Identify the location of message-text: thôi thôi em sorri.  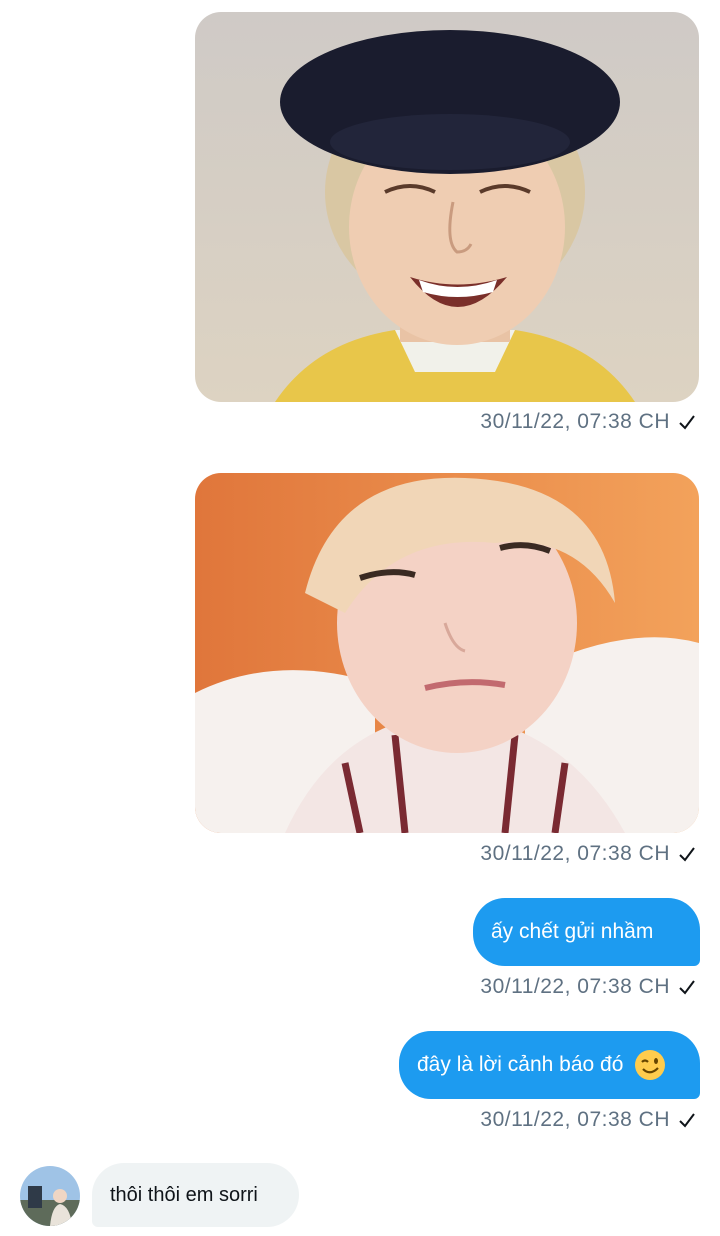
(184, 1194).